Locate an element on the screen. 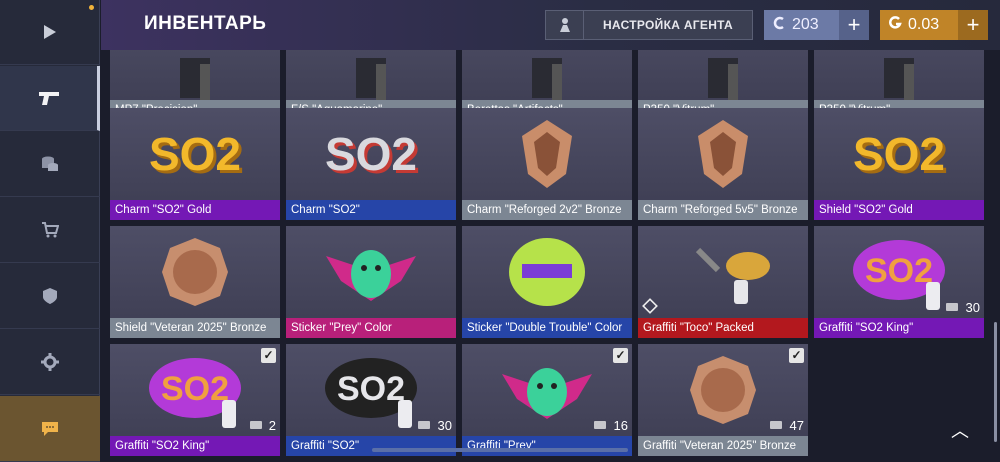  inventory-item-card: Graffiti "Toco" Packed is located at coordinates (723, 282).